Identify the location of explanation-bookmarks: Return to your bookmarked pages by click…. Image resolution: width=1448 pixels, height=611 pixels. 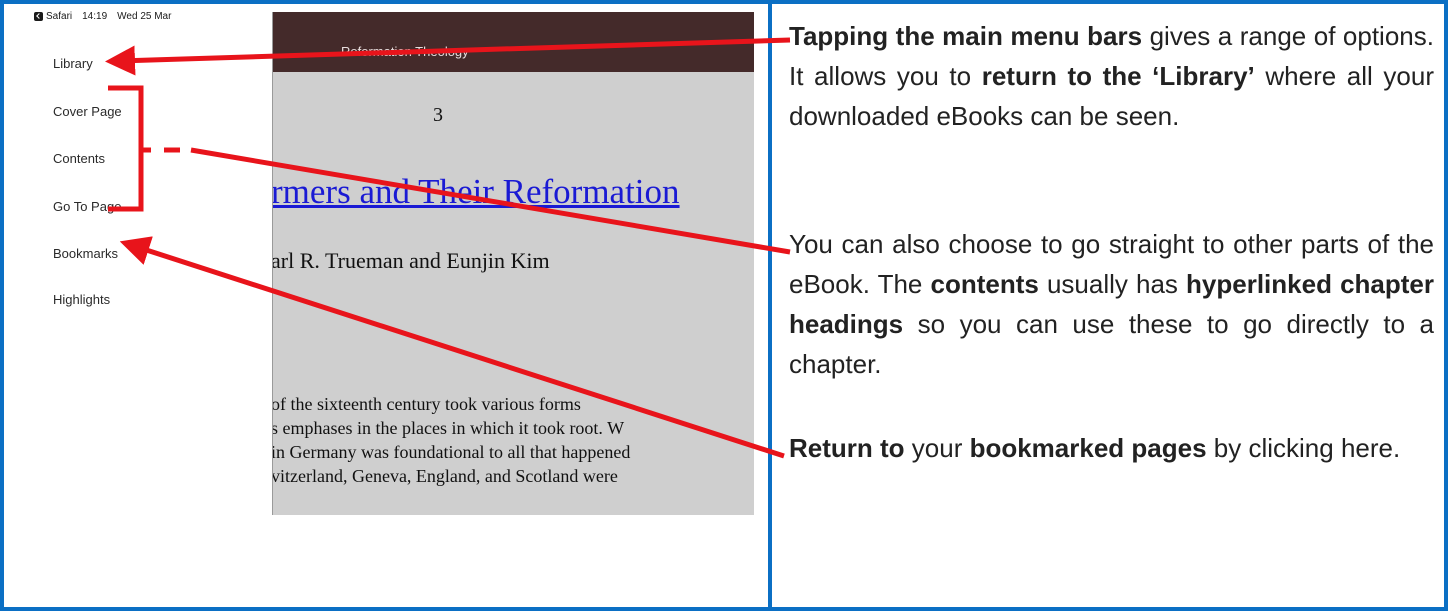
(1111, 448).